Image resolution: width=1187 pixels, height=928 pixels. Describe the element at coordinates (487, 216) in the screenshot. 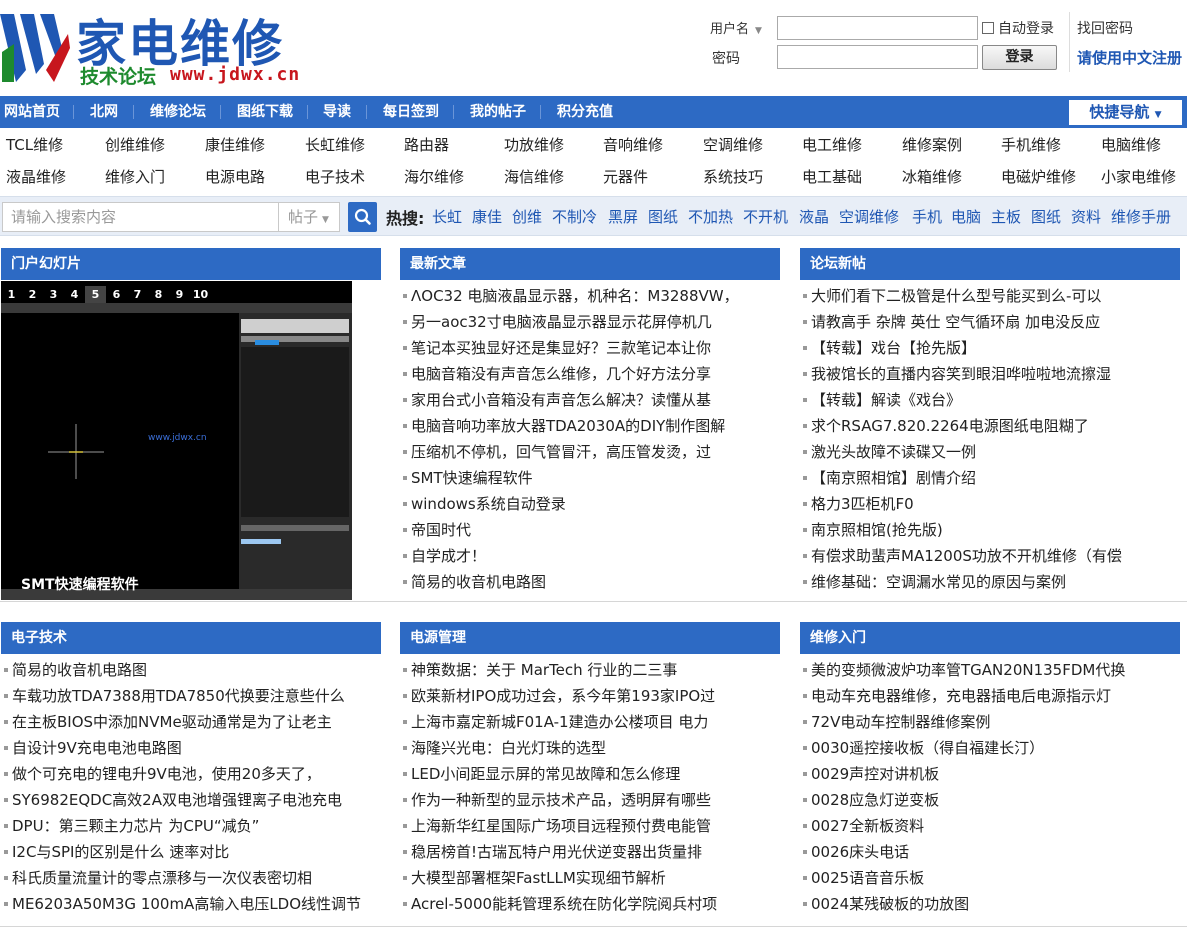

I see `hot-search-link: 康佳` at that location.